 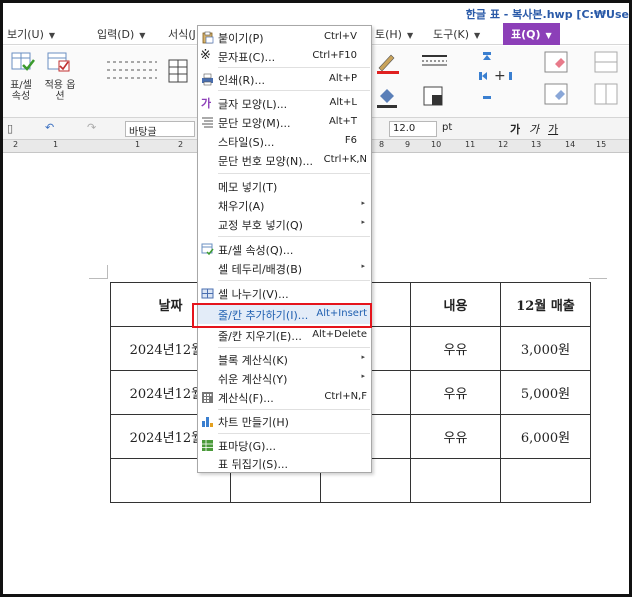 What do you see at coordinates (284, 359) in the screenshot?
I see `ctx-block-formula: 블록 계산식(K) ▸` at bounding box center [284, 359].